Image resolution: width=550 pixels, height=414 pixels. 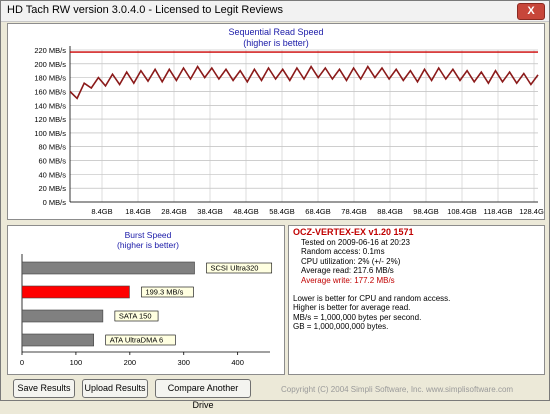 What do you see at coordinates (52, 147) in the screenshot?
I see `read-y-tick: 80 MB/s` at bounding box center [52, 147].